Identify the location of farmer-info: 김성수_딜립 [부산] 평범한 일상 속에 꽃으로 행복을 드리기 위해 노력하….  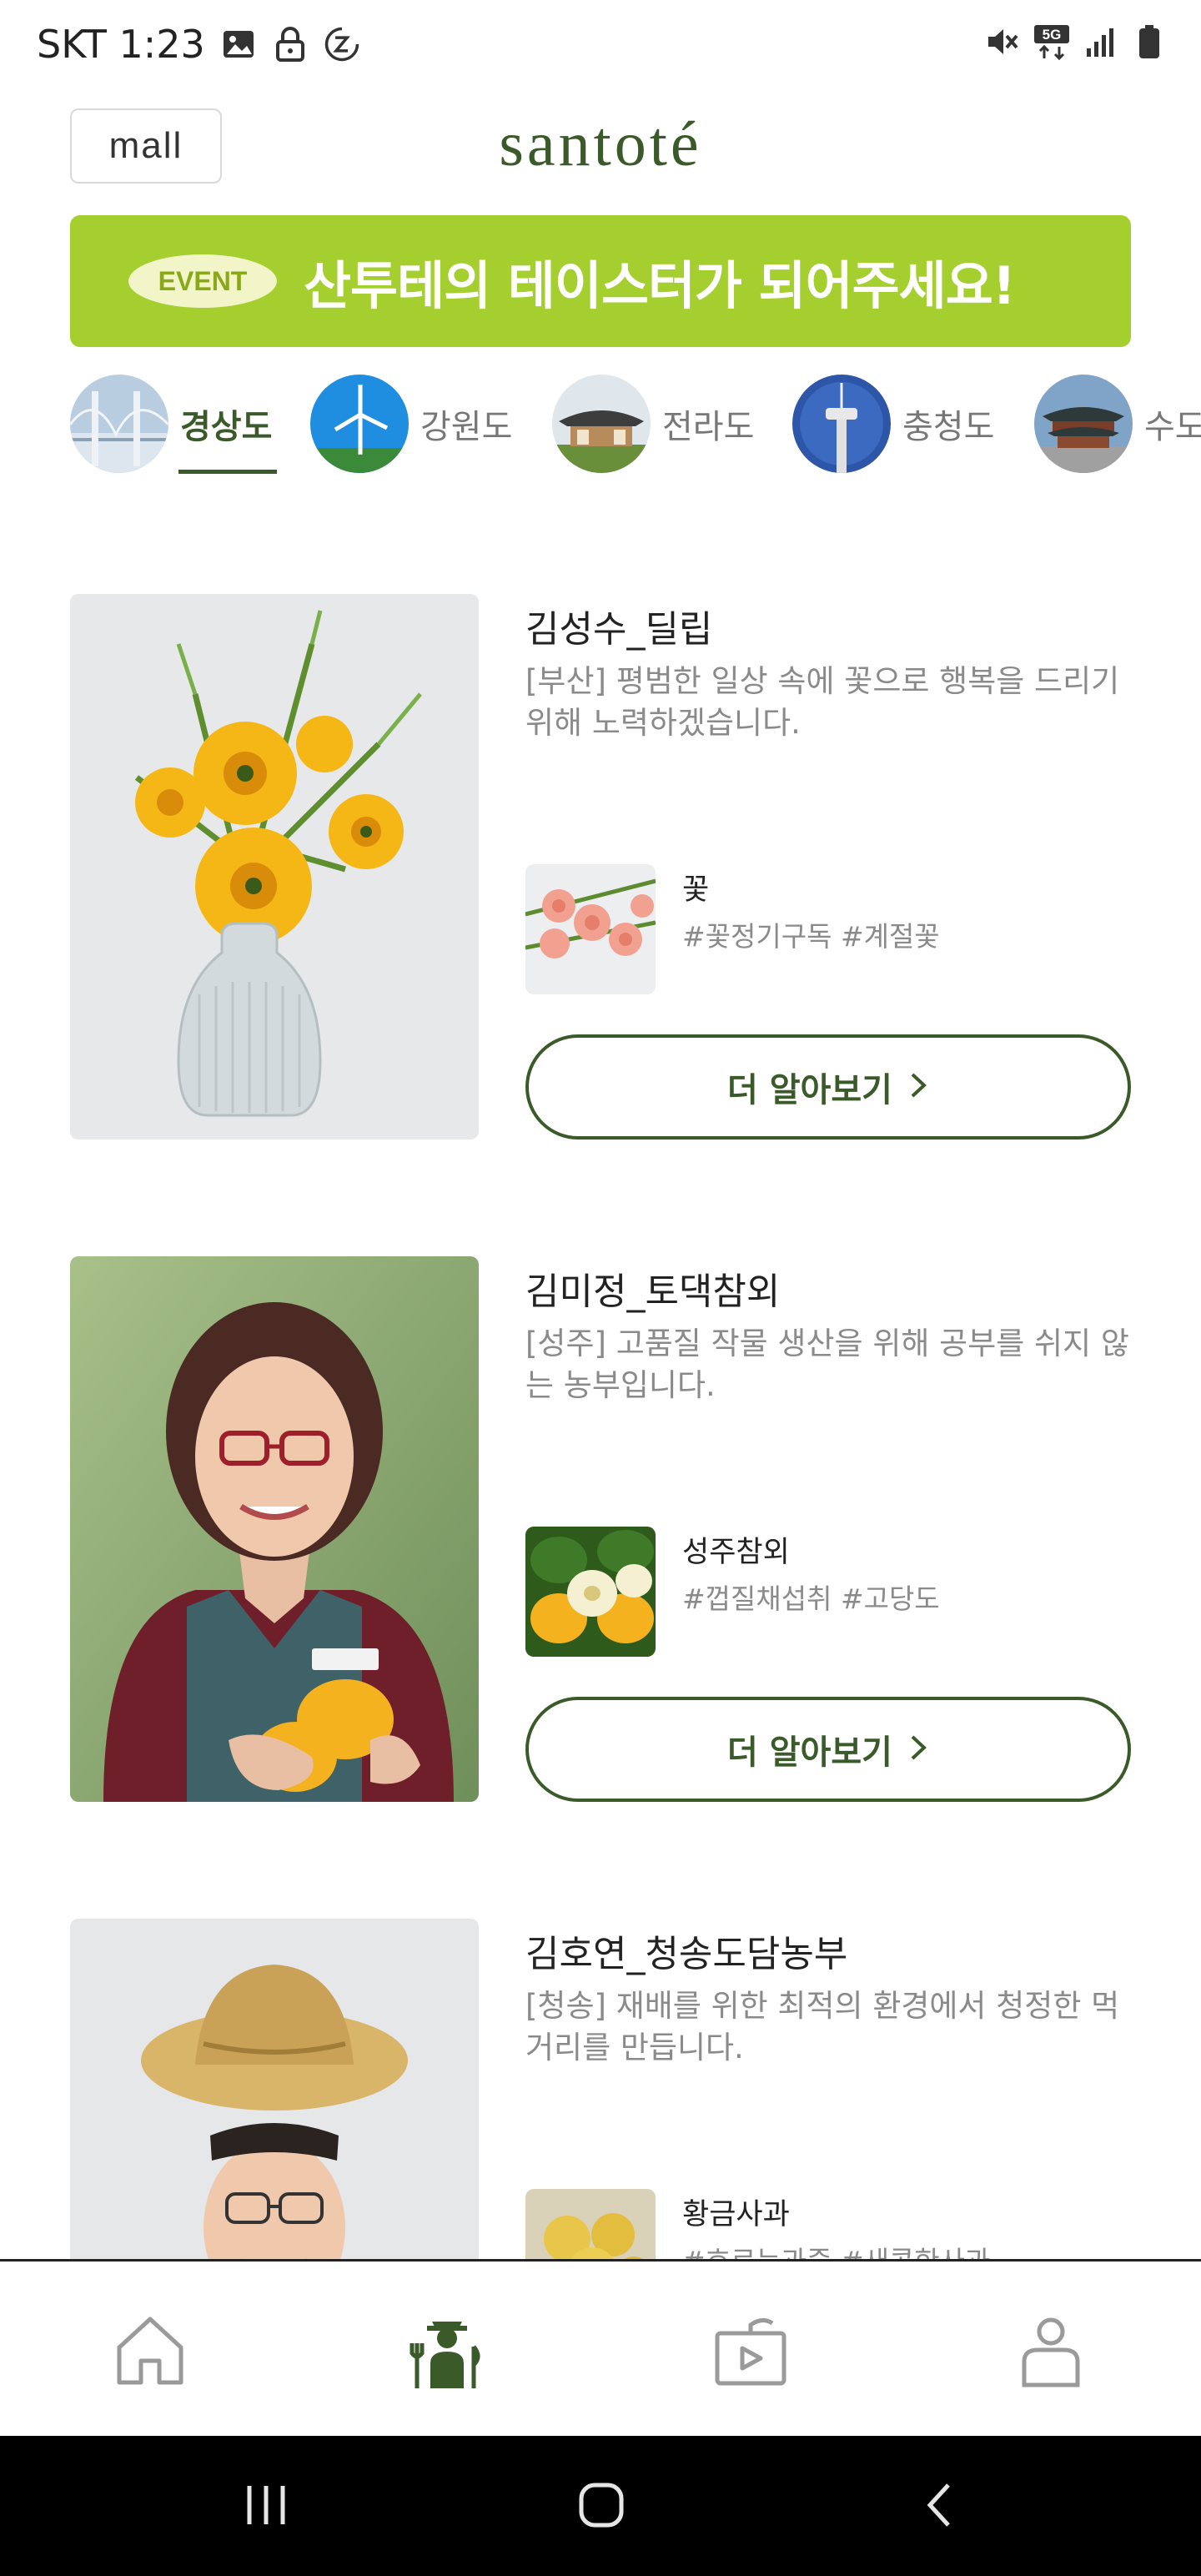
(828, 867).